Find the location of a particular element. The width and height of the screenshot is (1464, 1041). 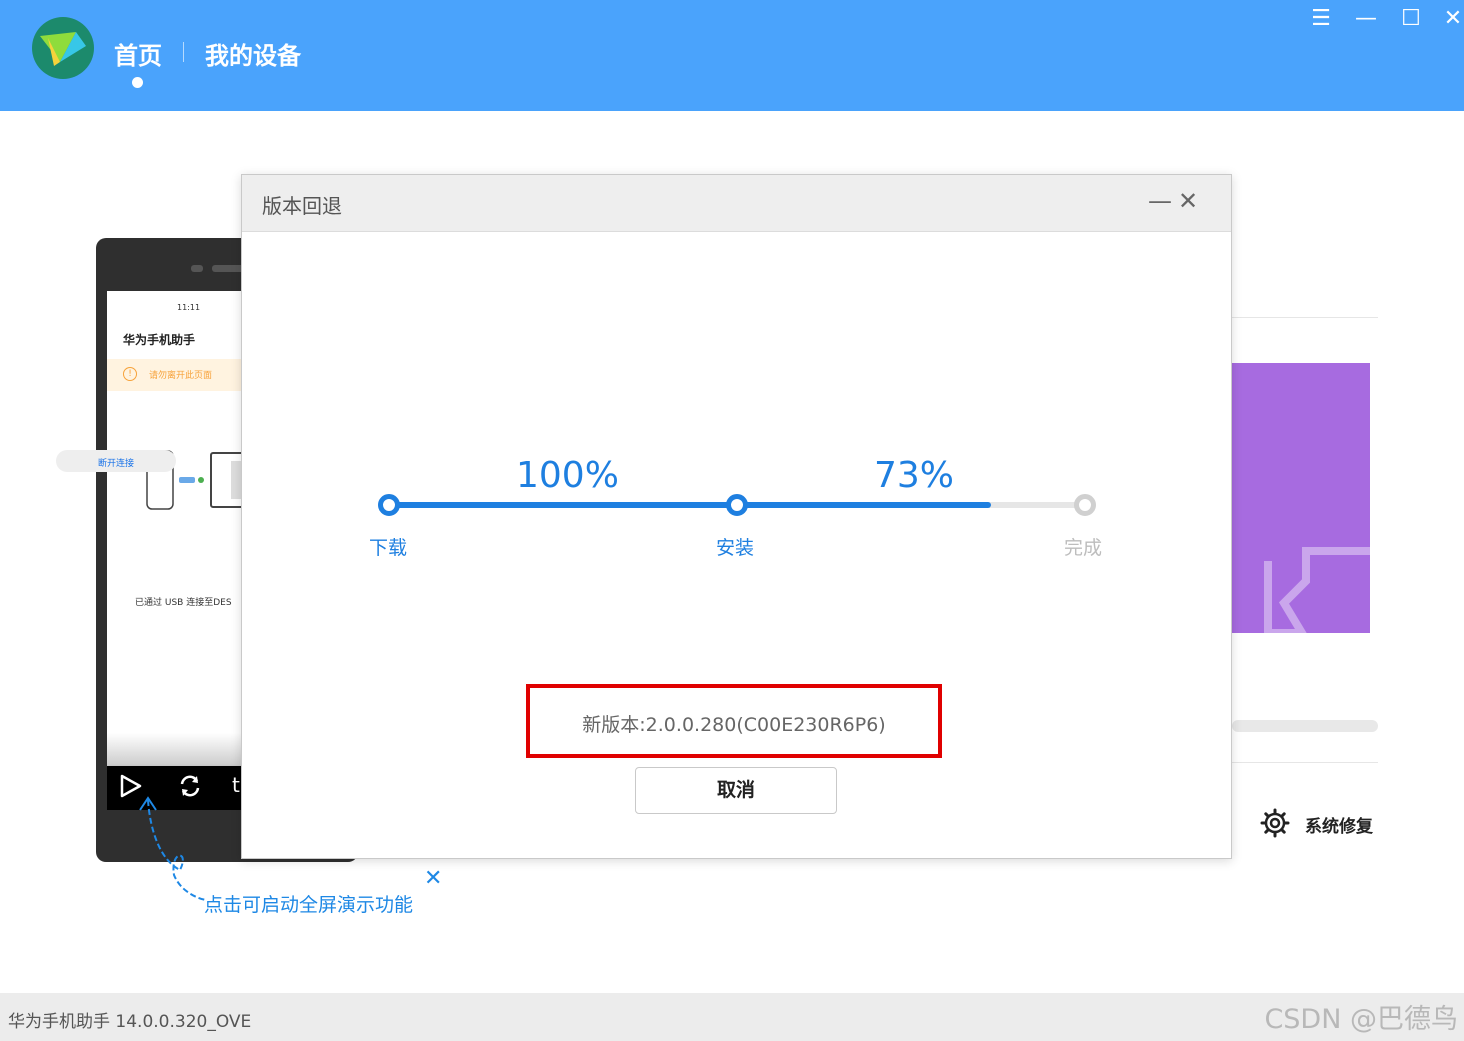

version-highlight-box: 新版本:2.0.0.280(C00E230R6P6) is located at coordinates (734, 721).